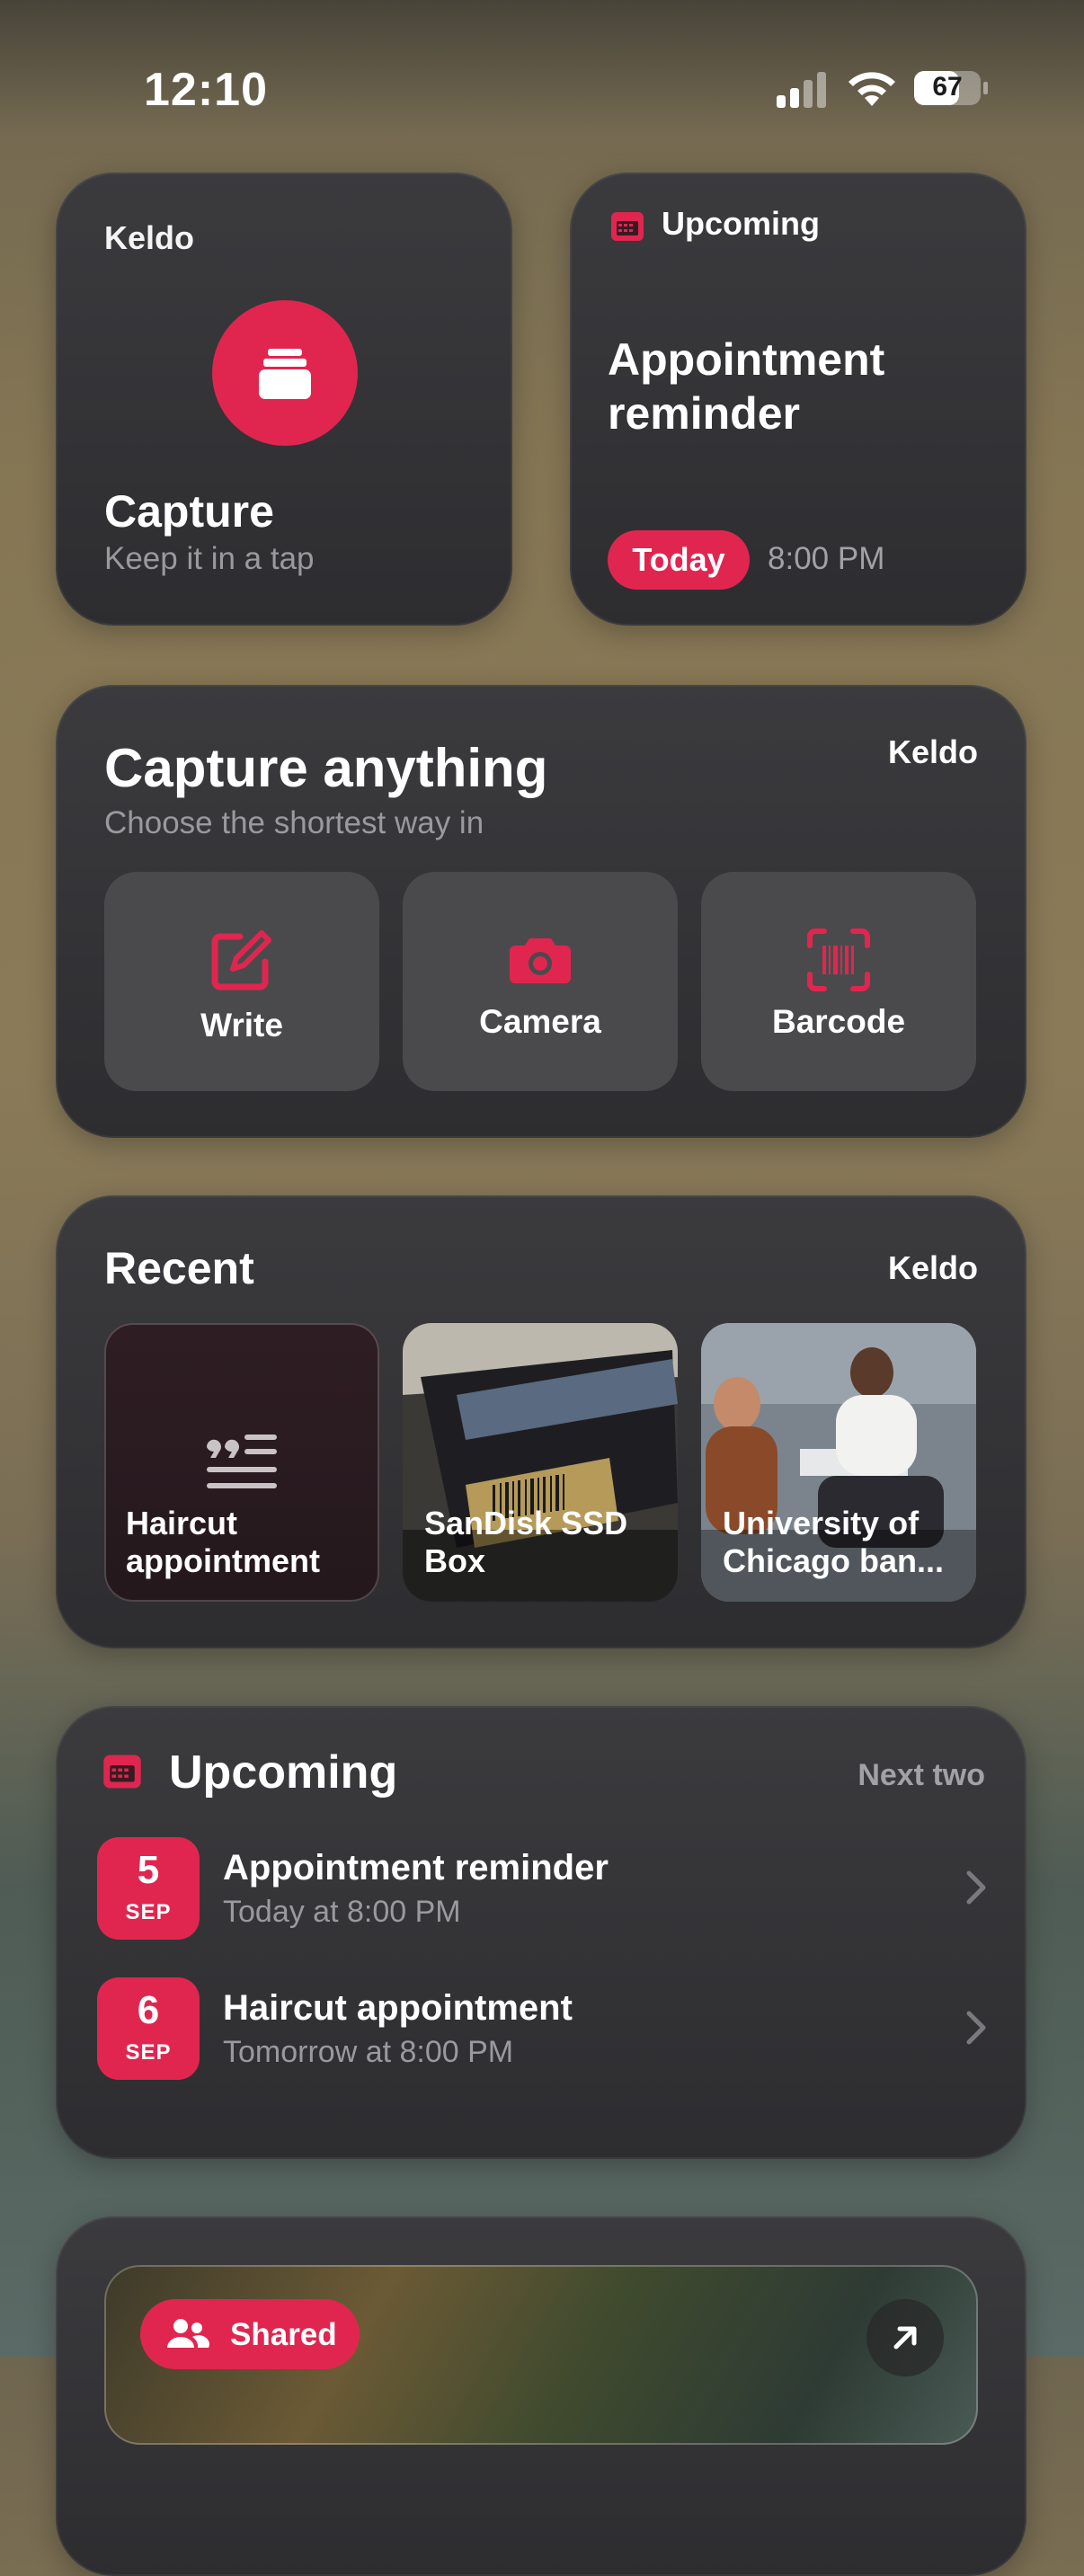  Describe the element at coordinates (294, 822) in the screenshot. I see `widget-subtitle: Choose the shortest way in` at that location.